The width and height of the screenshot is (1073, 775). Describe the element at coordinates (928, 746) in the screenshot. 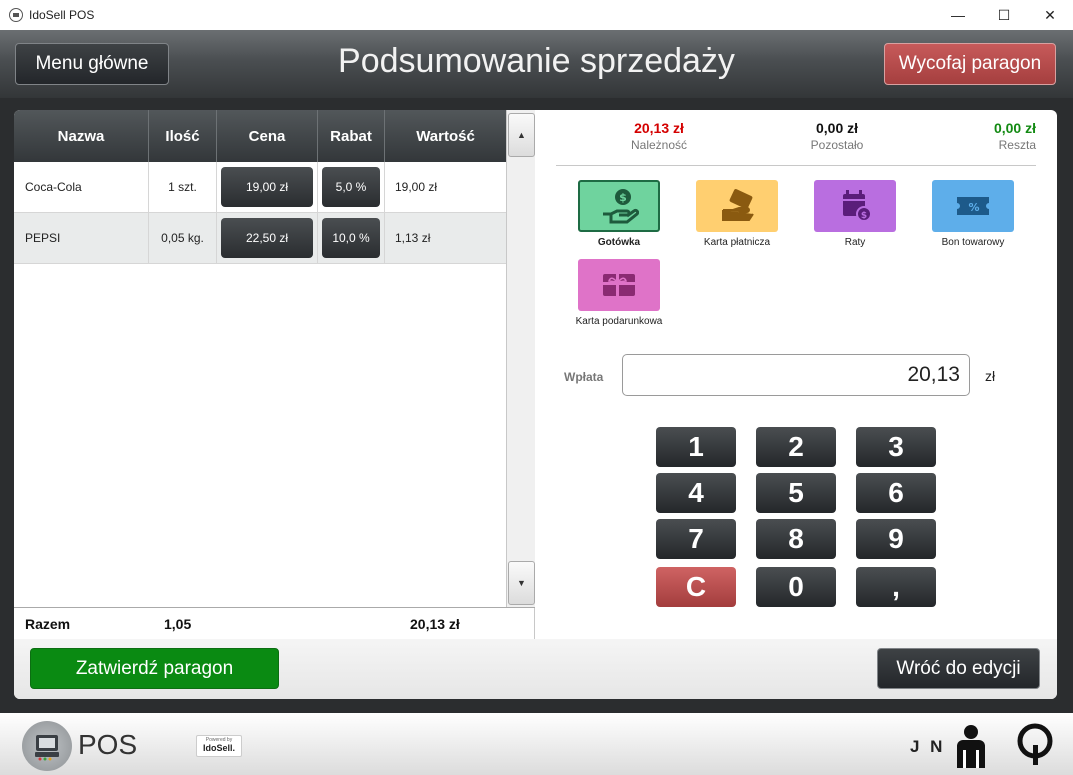

I see `user-initials: J N` at that location.